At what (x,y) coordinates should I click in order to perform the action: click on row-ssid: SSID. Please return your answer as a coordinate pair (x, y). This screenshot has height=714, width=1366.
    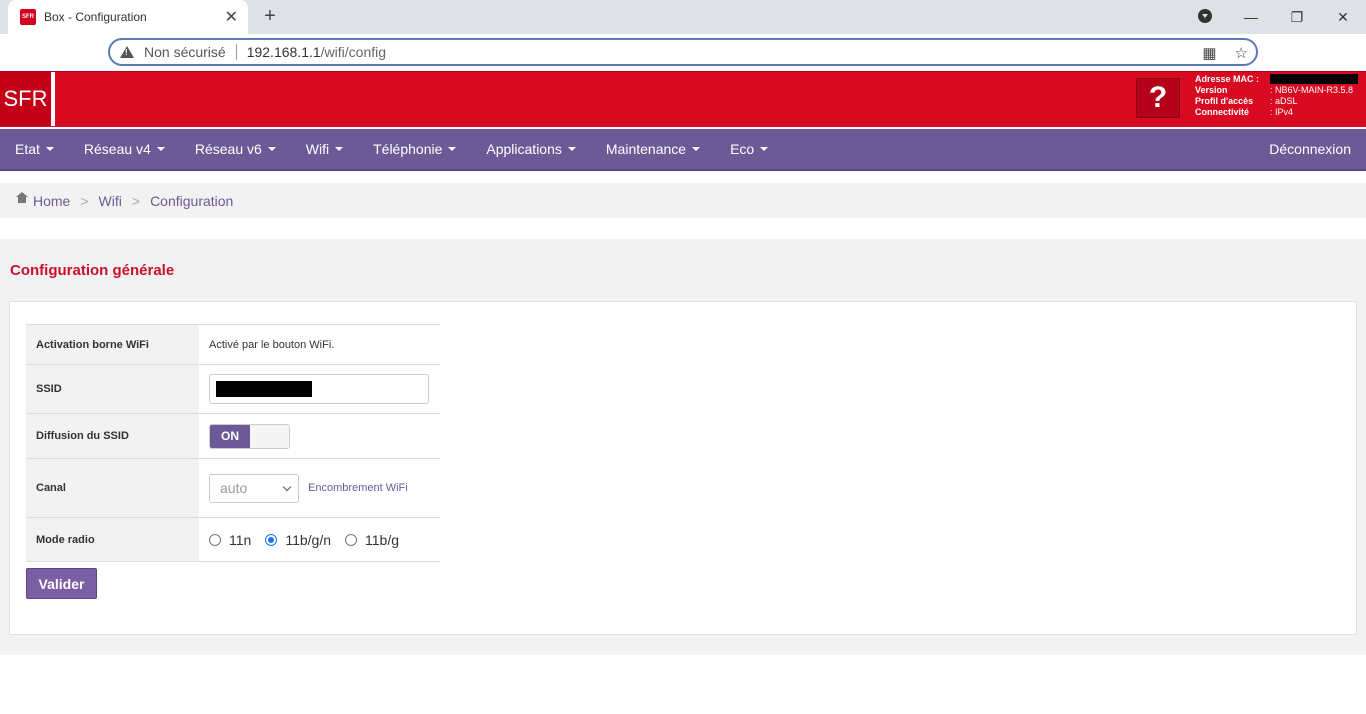
    Looking at the image, I should click on (233, 389).